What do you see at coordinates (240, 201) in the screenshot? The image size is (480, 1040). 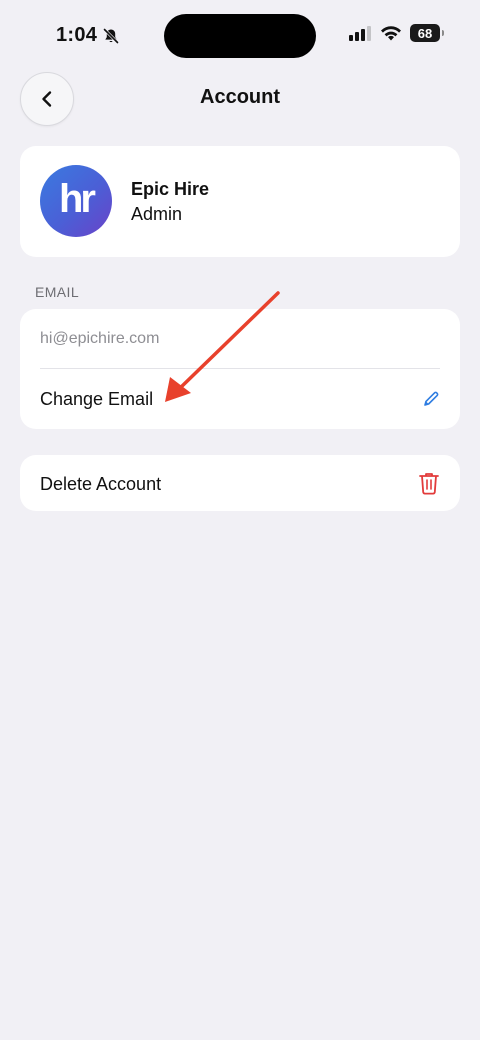 I see `profile-card: hr Epic Hire Admin` at bounding box center [240, 201].